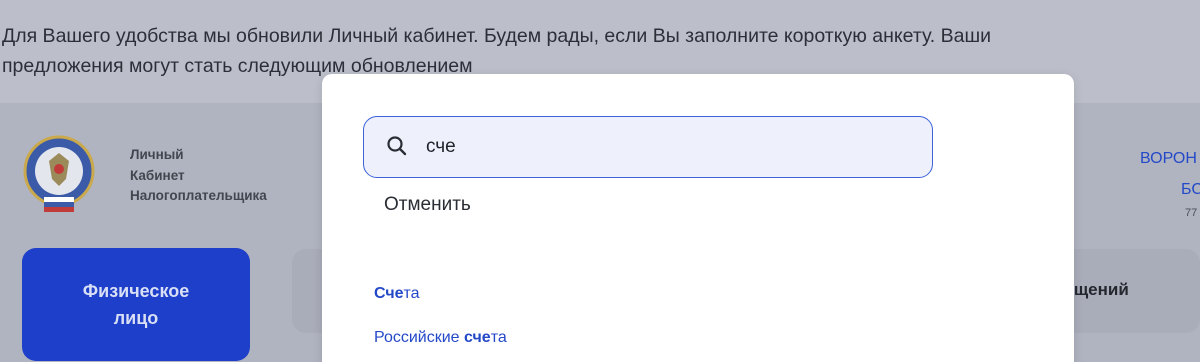  What do you see at coordinates (427, 205) in the screenshot?
I see `cancel-button: Отменить` at bounding box center [427, 205].